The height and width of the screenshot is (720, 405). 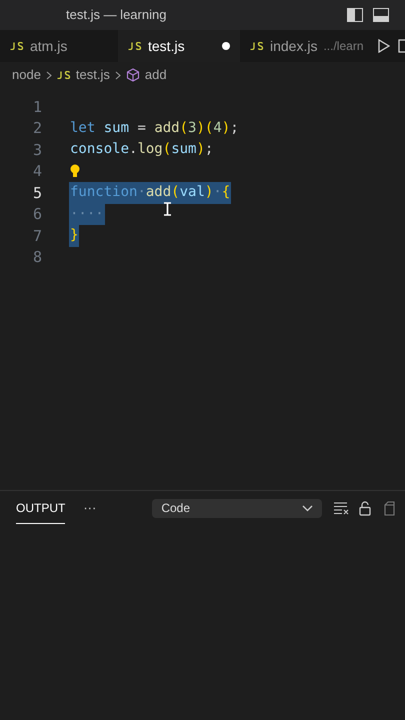 What do you see at coordinates (365, 508) in the screenshot?
I see `unlock-icon` at bounding box center [365, 508].